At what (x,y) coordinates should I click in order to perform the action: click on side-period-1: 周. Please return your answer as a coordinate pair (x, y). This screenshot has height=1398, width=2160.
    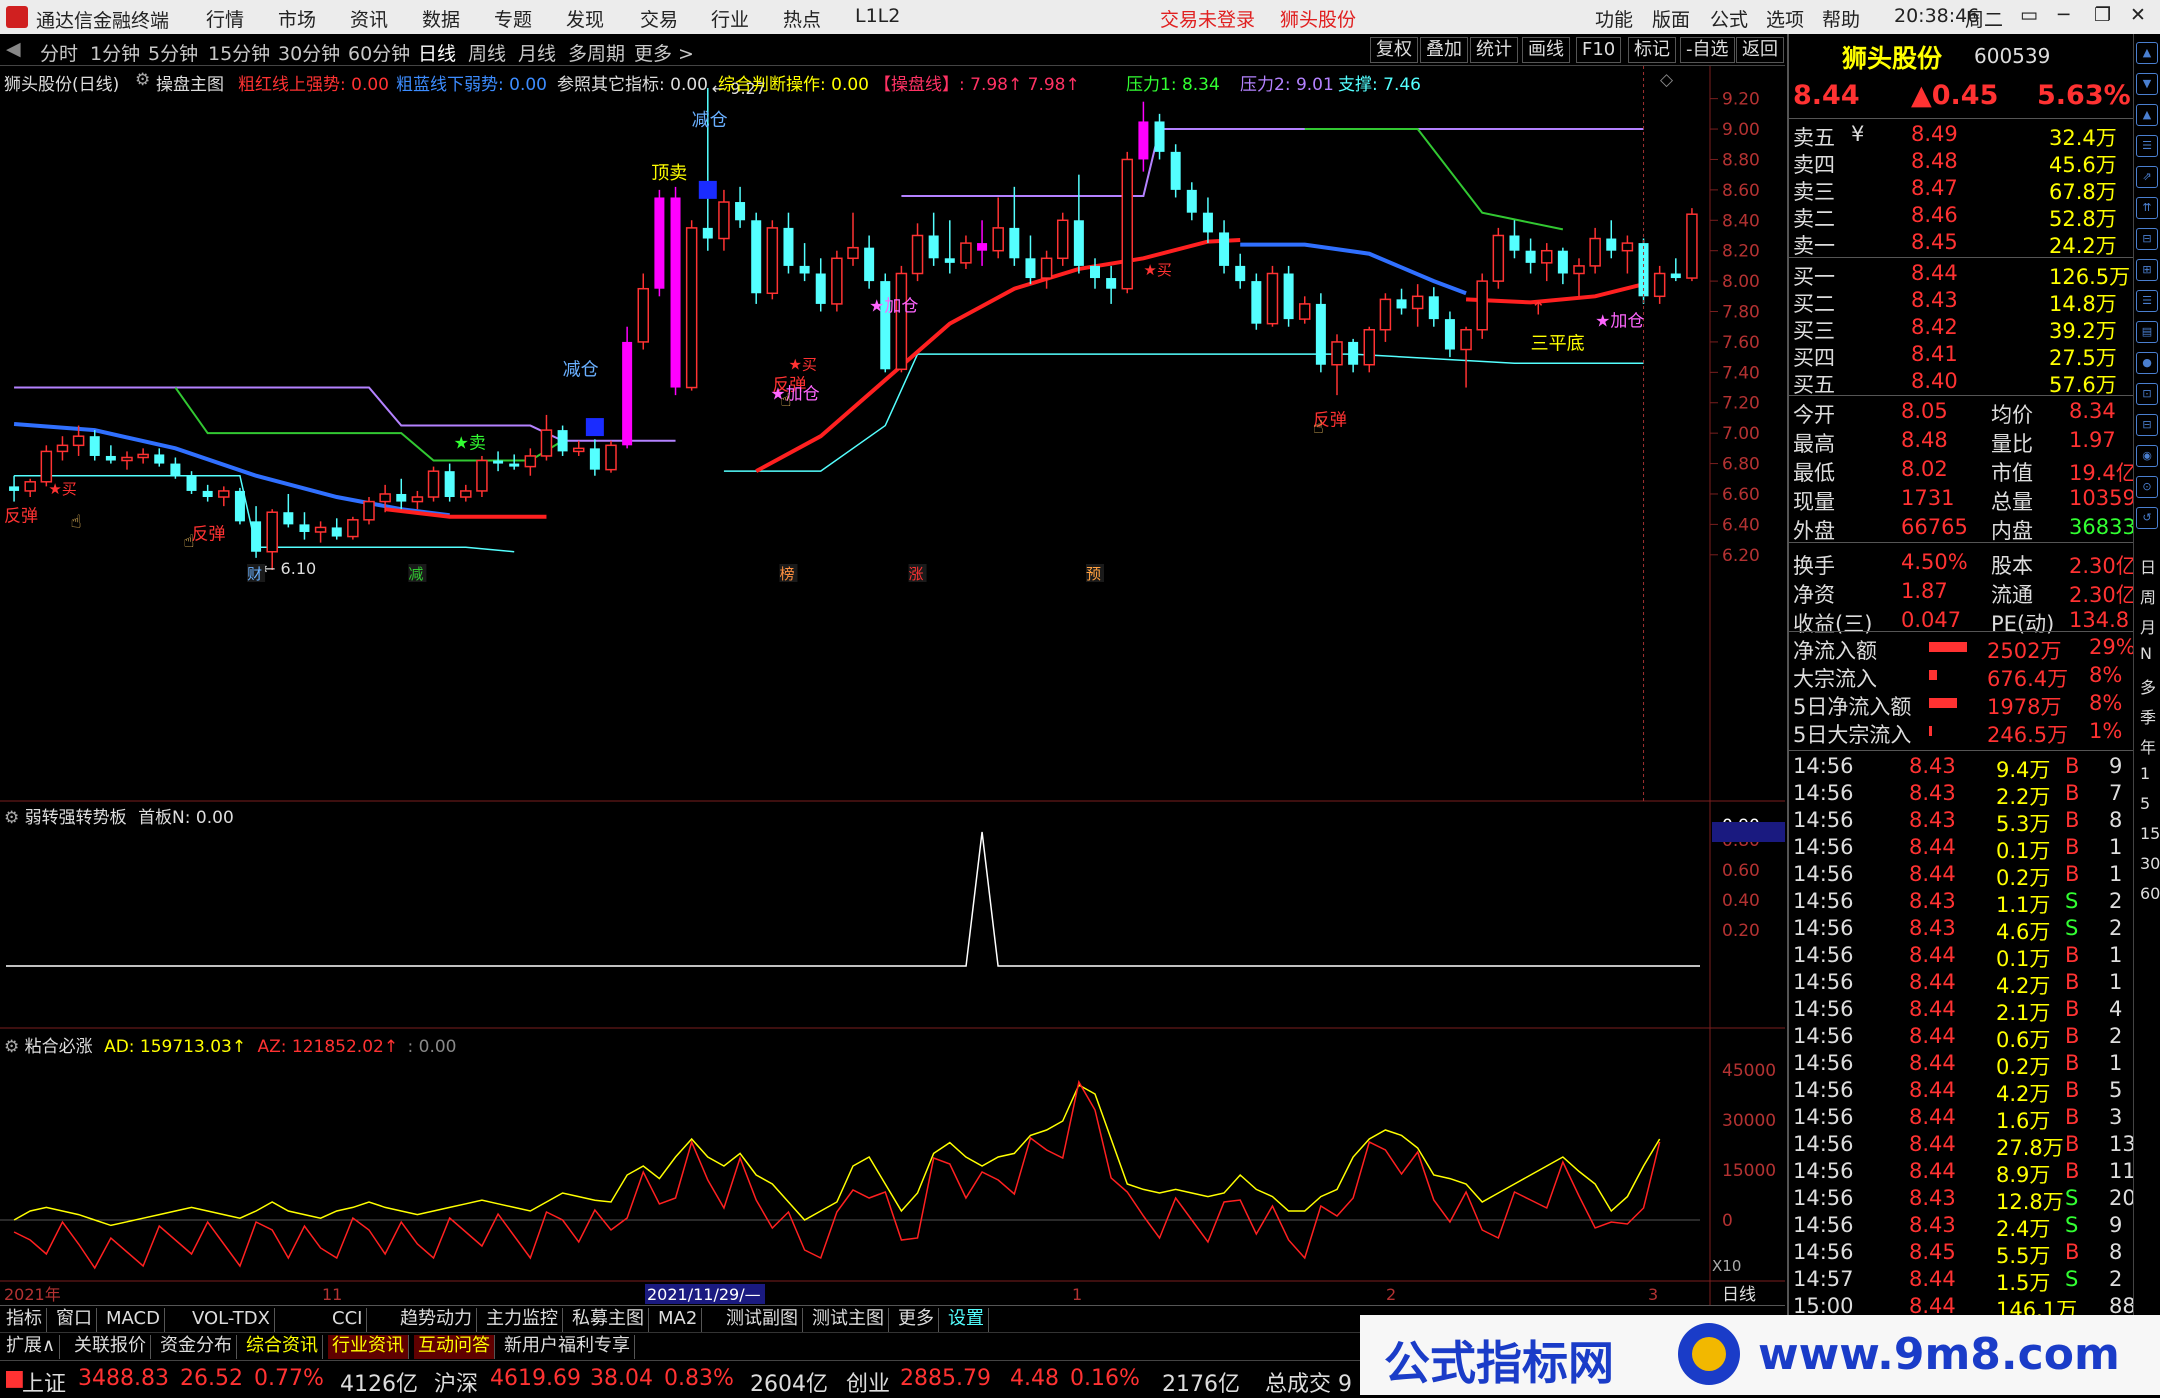
    Looking at the image, I should click on (2148, 596).